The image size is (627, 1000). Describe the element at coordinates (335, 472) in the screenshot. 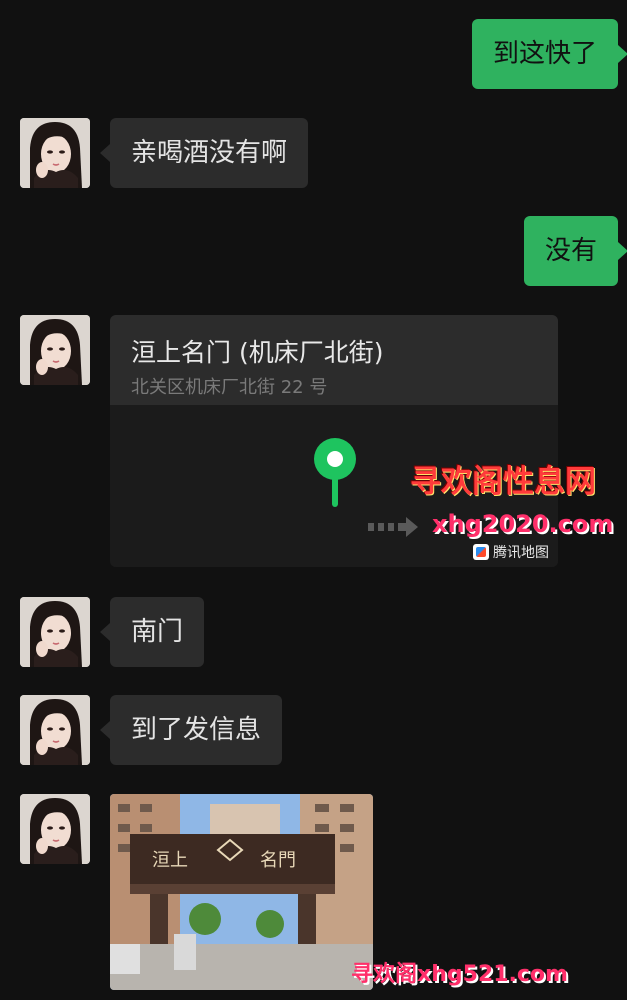

I see `map-pin-icon` at that location.